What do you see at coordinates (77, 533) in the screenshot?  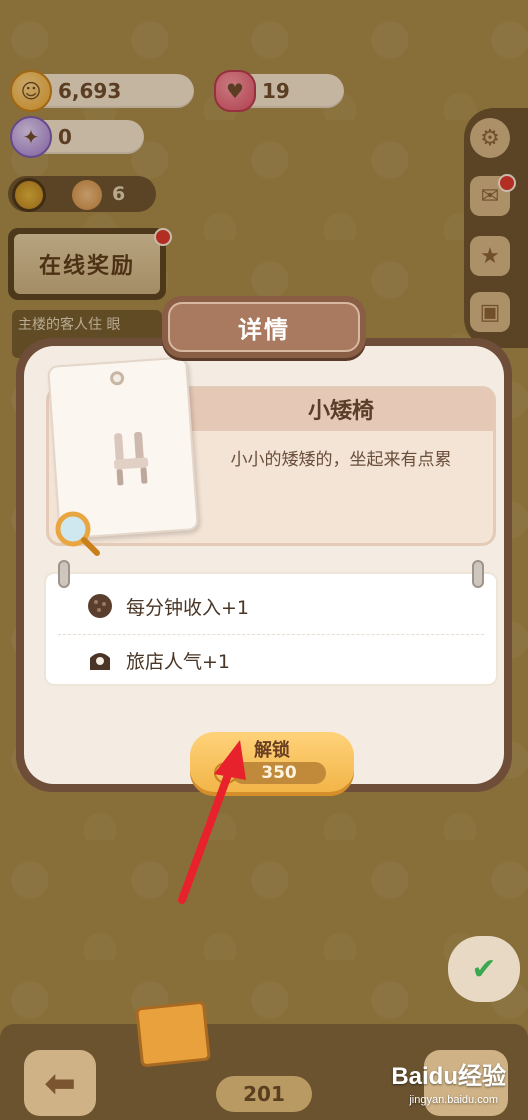 I see `magnifier-icon` at bounding box center [77, 533].